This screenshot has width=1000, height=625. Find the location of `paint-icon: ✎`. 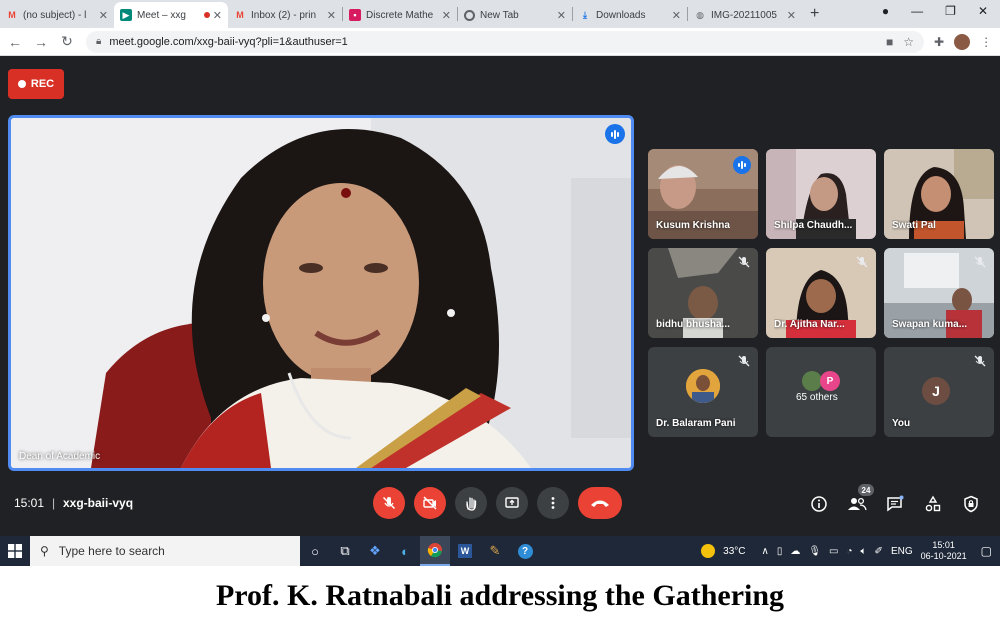

paint-icon: ✎ is located at coordinates (495, 551).